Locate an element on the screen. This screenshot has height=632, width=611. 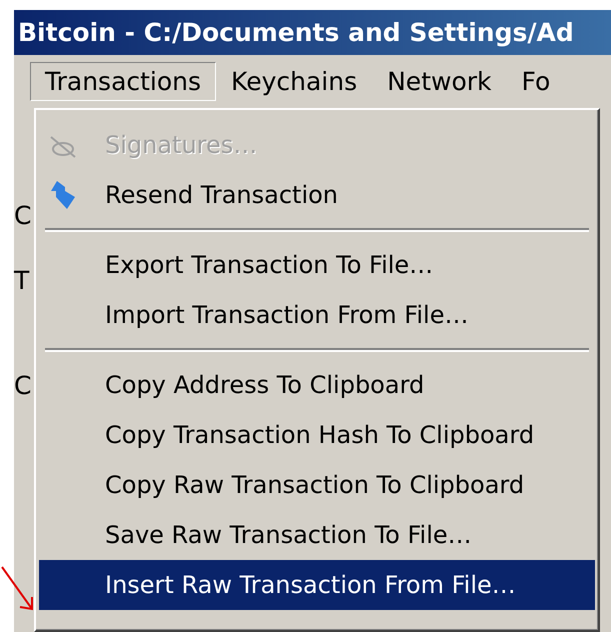
menu-item: Copy Transaction Hash To Clipboard is located at coordinates (317, 435).